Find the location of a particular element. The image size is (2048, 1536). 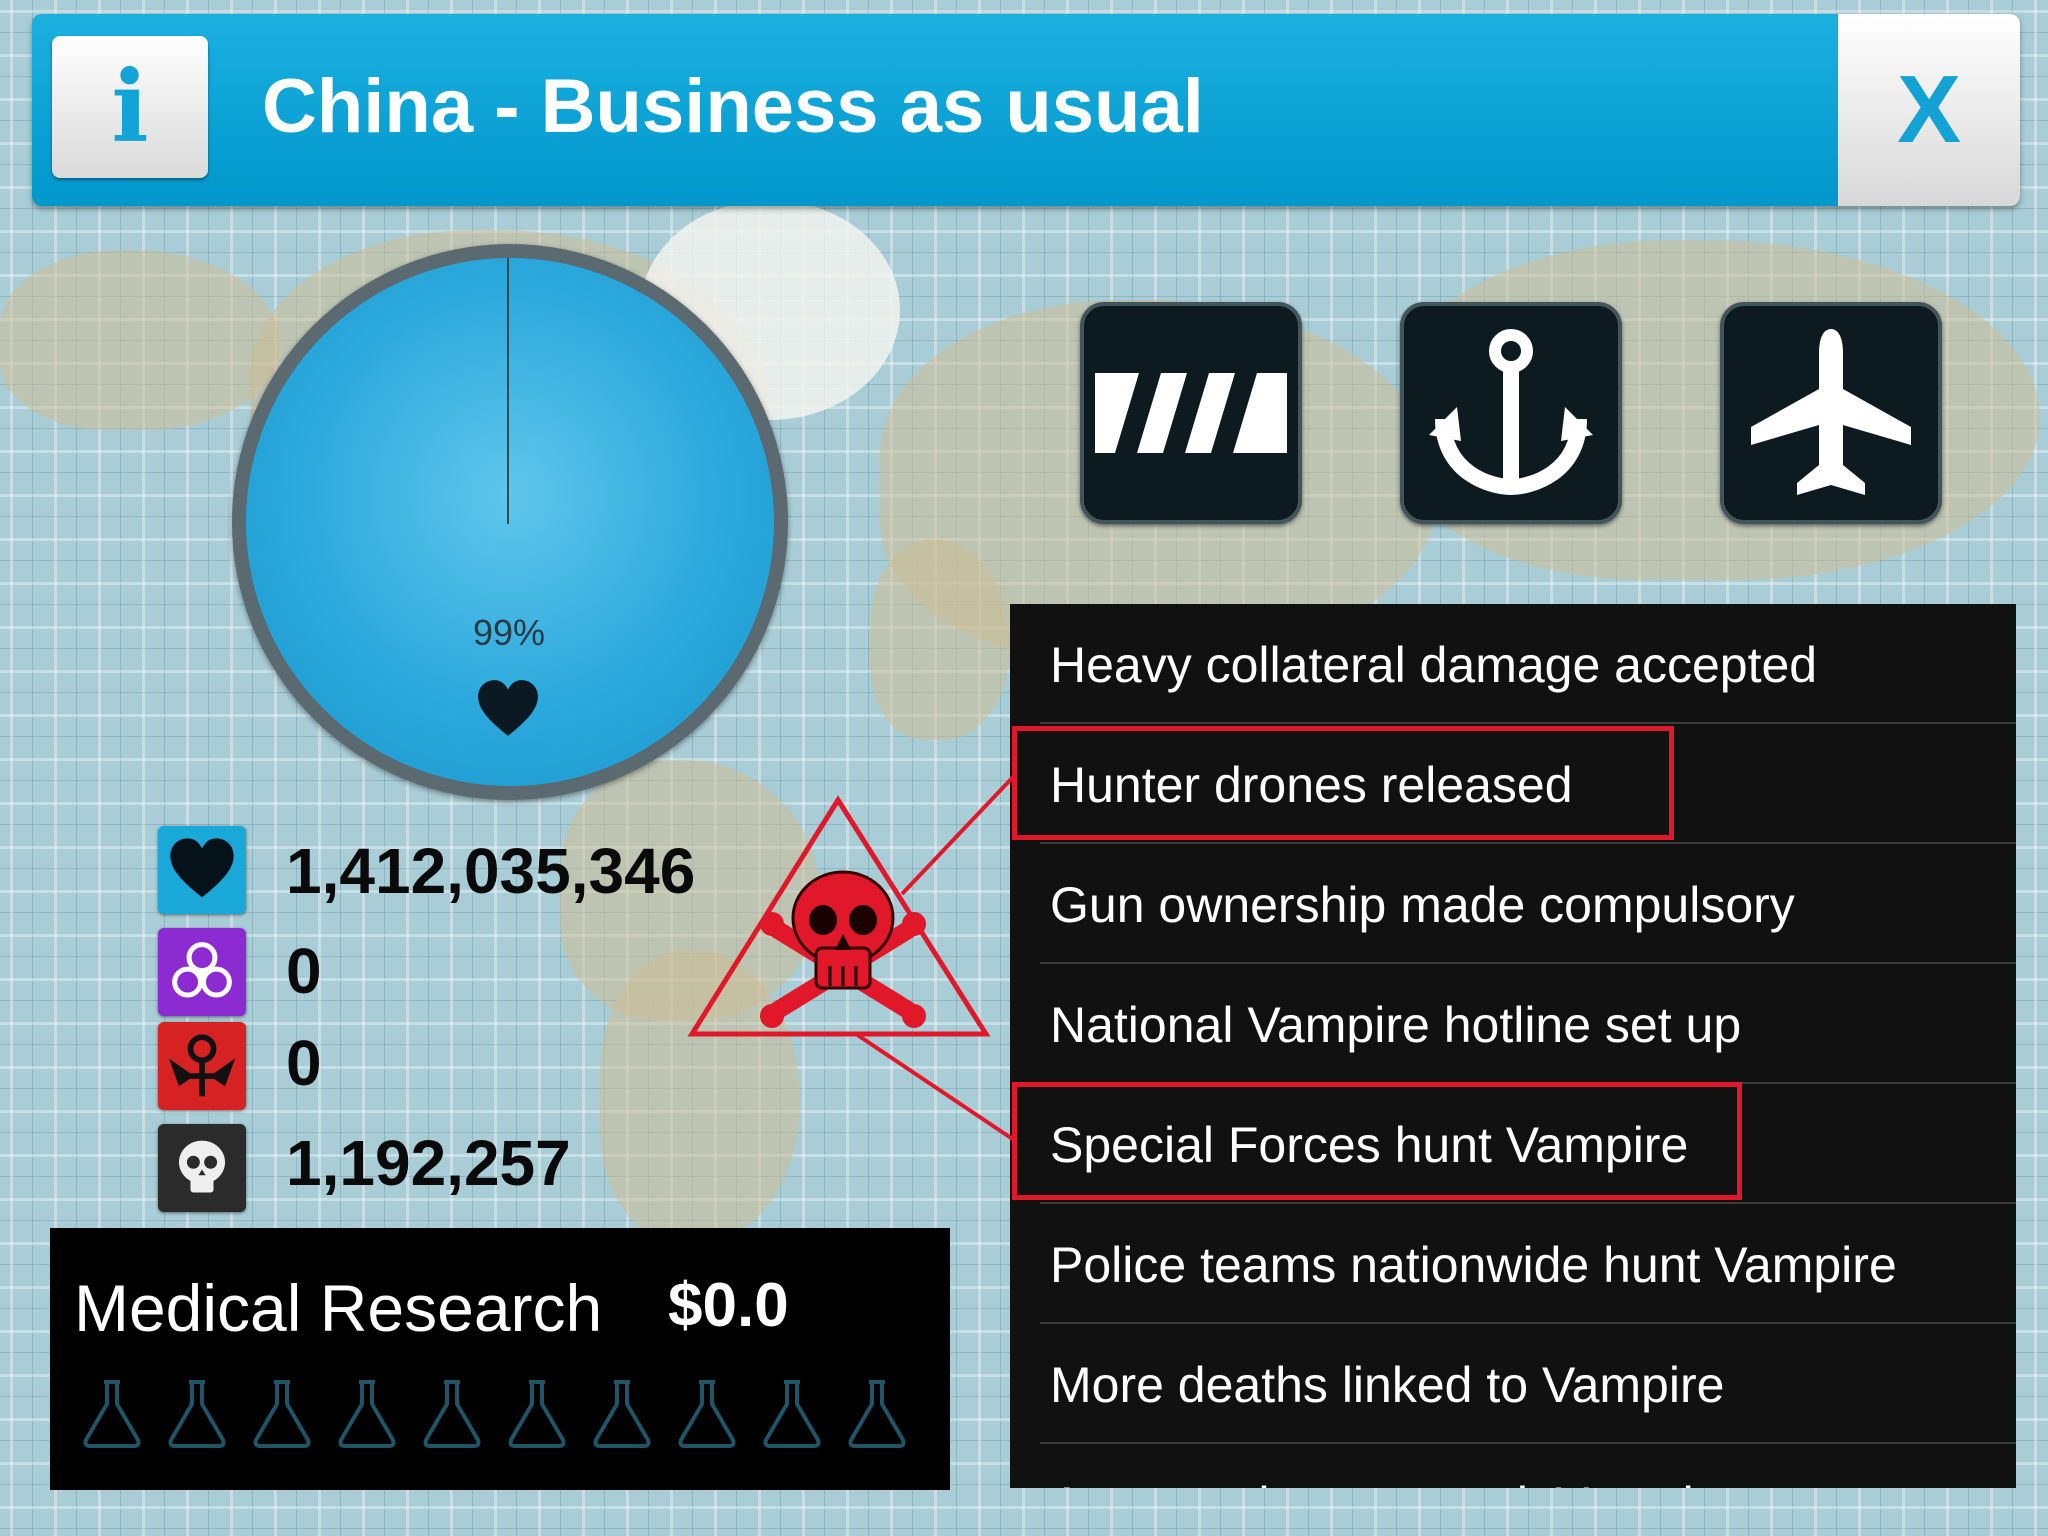

warning-annotation is located at coordinates (851, 958).